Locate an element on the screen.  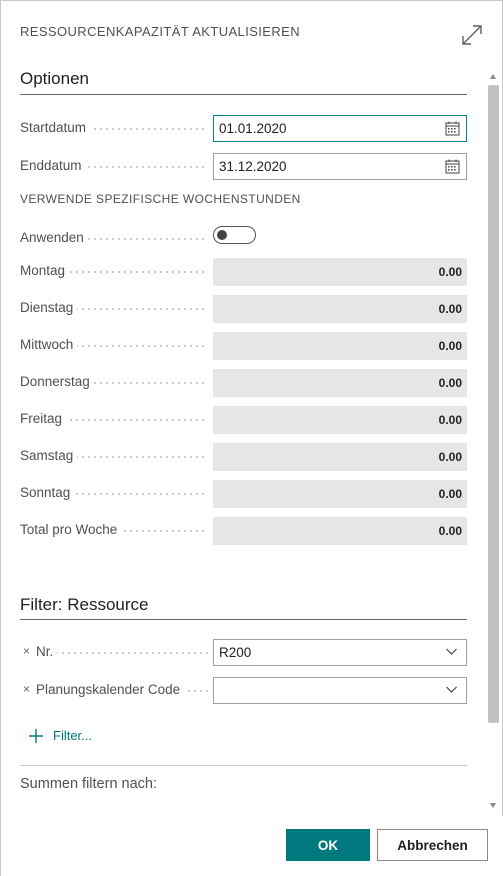
weekday-row: Dienstag 0.00 is located at coordinates (243, 309).